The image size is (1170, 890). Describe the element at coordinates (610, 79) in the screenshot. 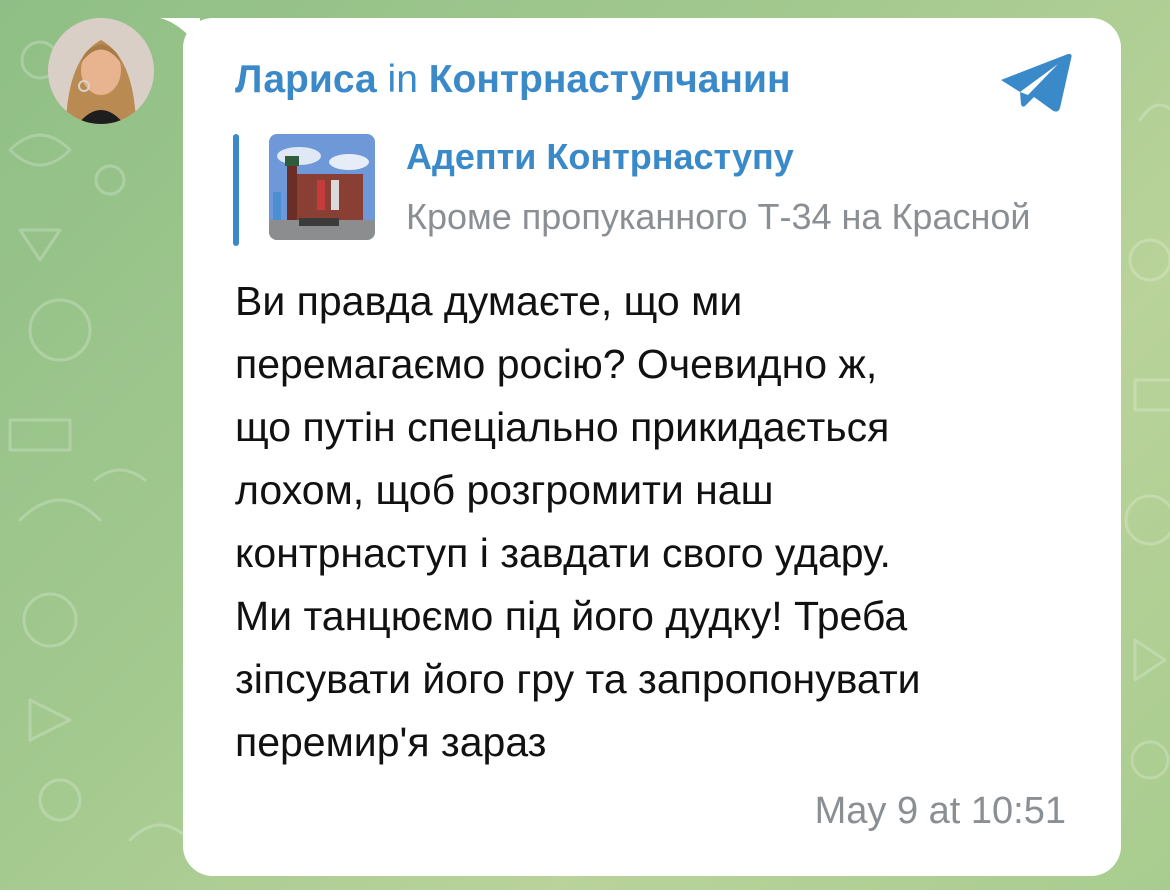

I see `channel-name: Контрнаступчанин` at that location.